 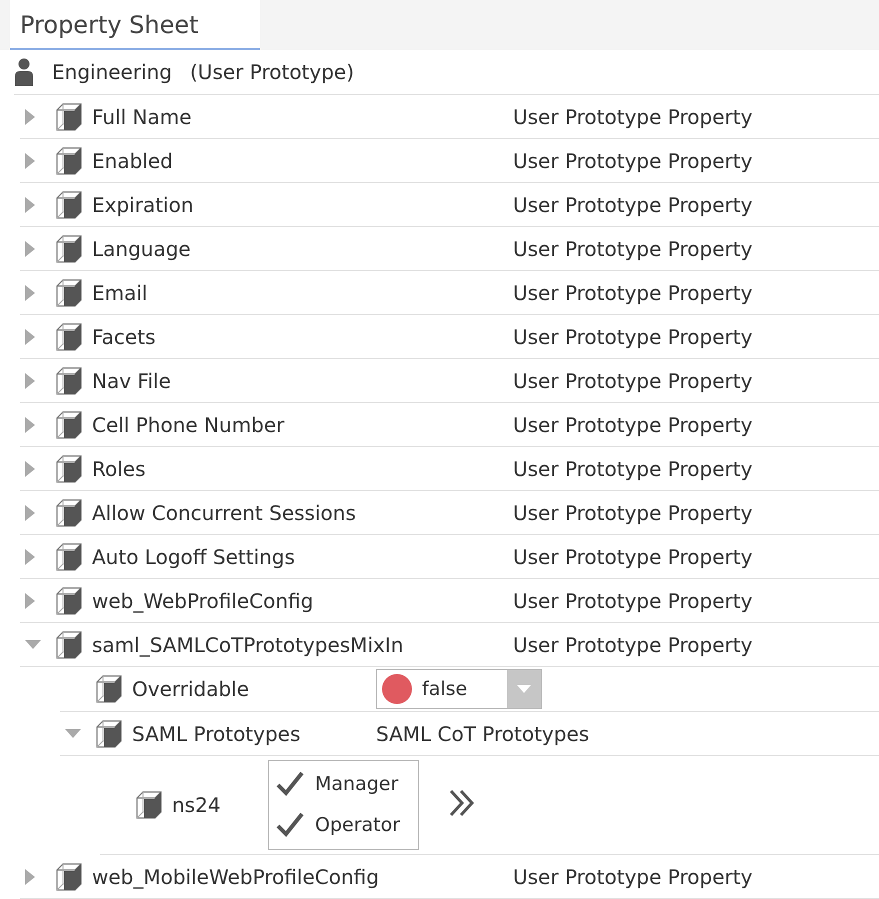 What do you see at coordinates (356, 783) in the screenshot?
I see `option-label: Manager` at bounding box center [356, 783].